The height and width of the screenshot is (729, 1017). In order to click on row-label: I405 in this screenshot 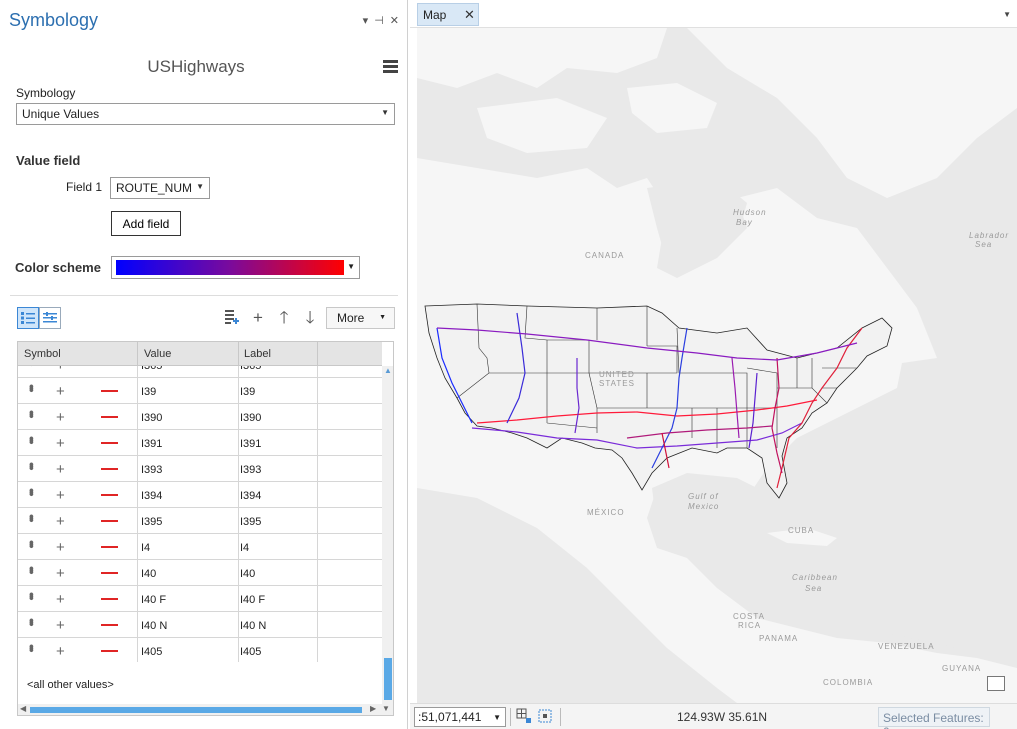, I will do `click(250, 652)`.